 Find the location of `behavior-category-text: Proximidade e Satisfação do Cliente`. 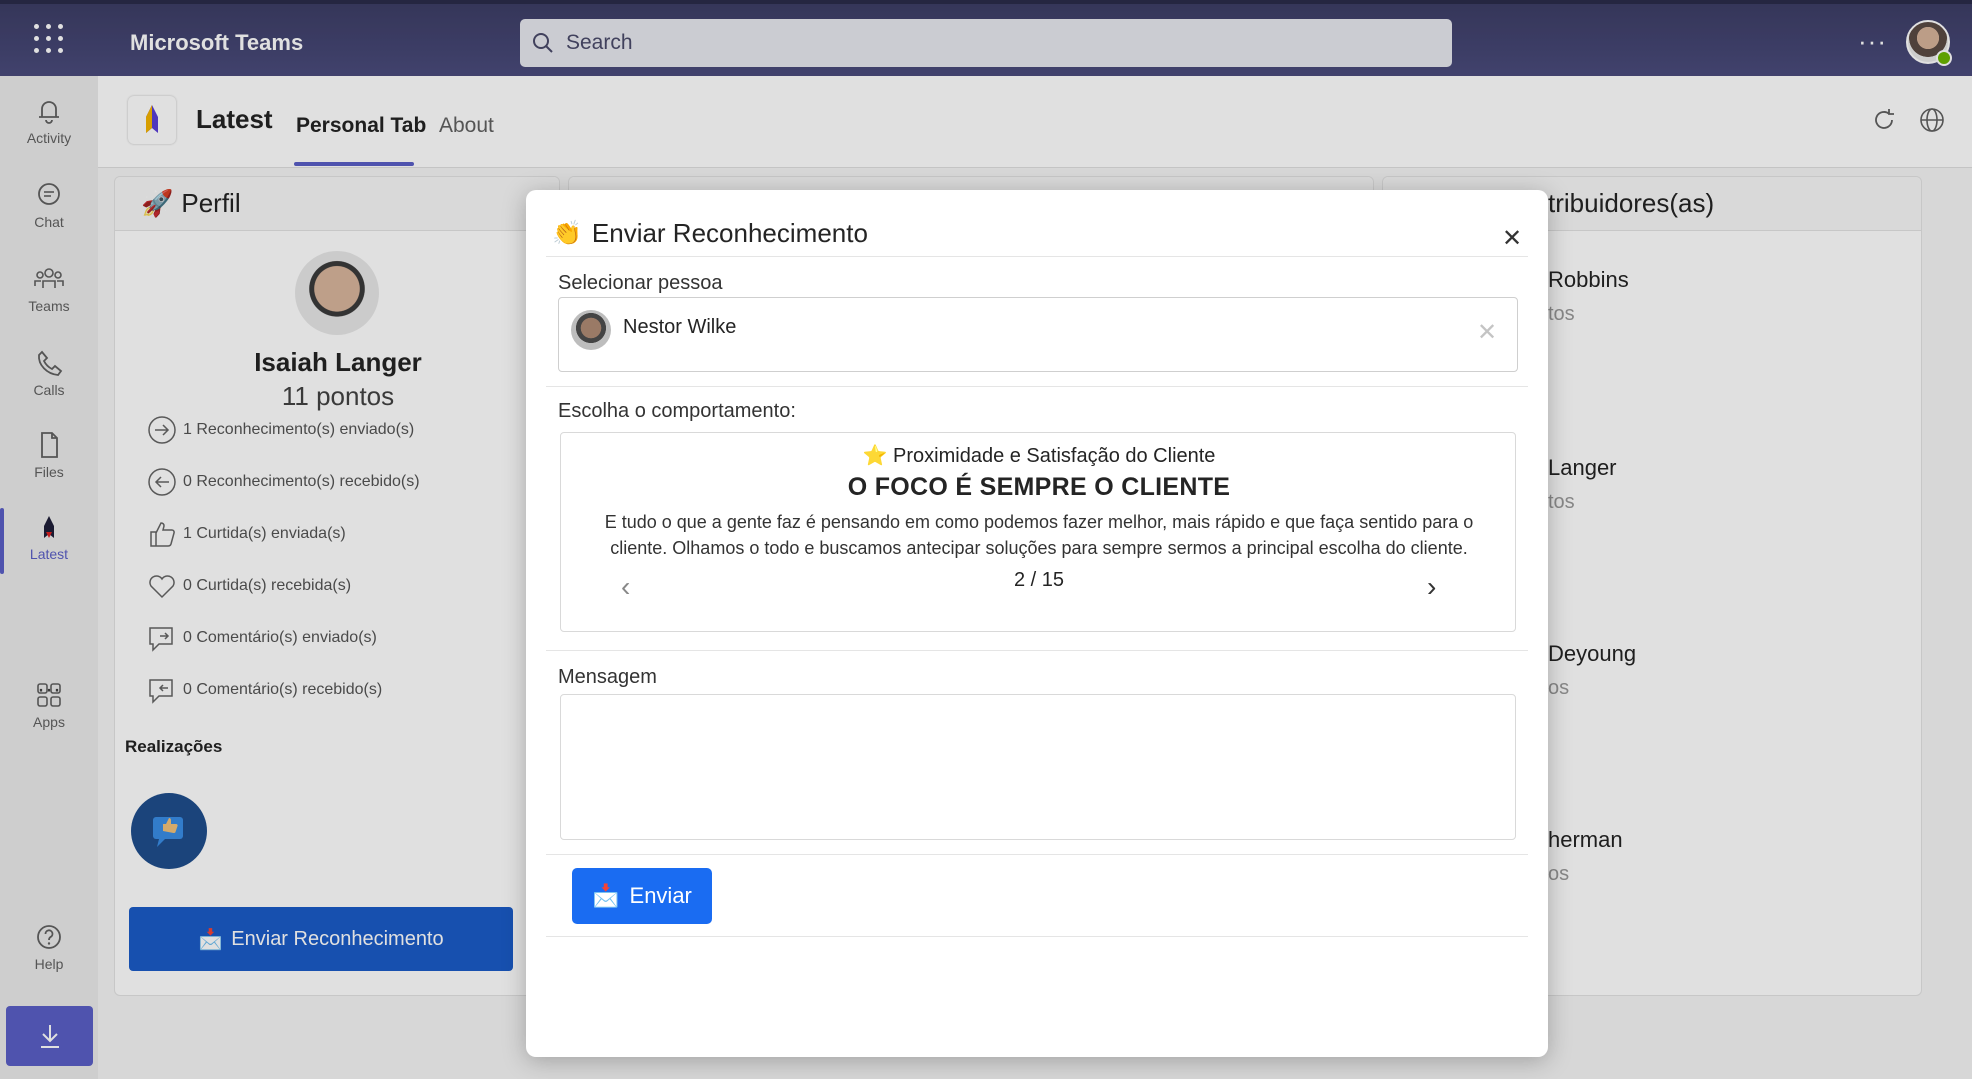

behavior-category-text: Proximidade e Satisfação do Cliente is located at coordinates (1054, 456).